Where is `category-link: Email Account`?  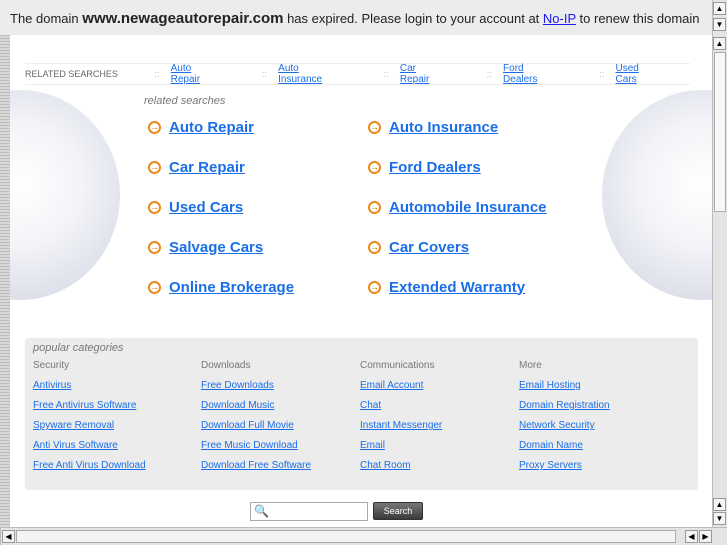 category-link: Email Account is located at coordinates (391, 385).